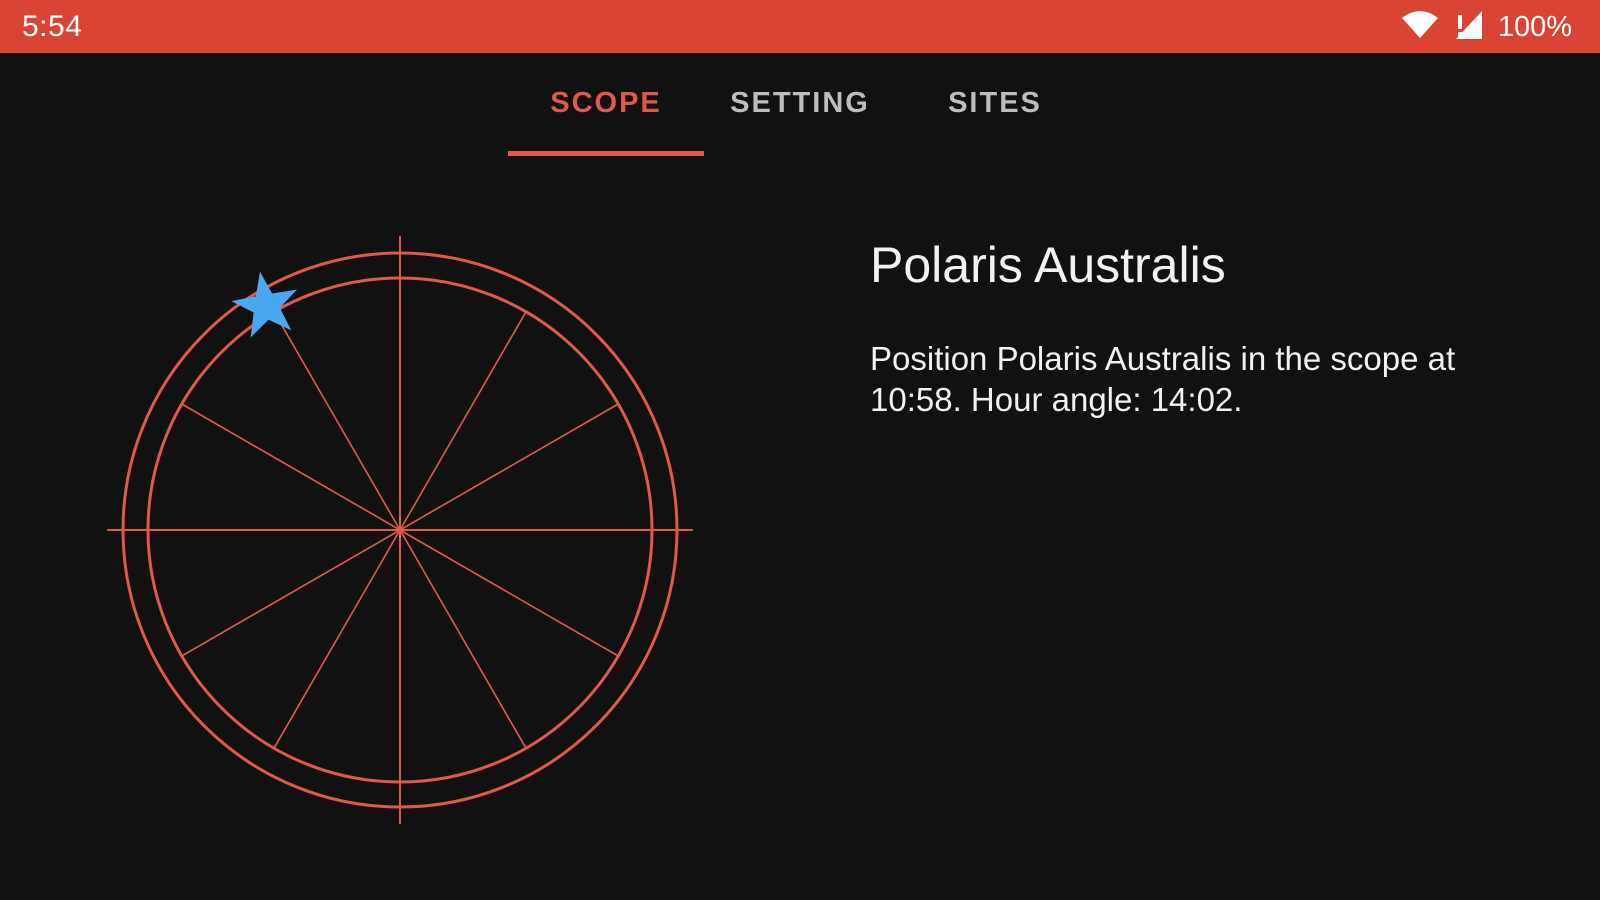 Image resolution: width=1600 pixels, height=900 pixels. I want to click on cellular-signal-icon, so click(1469, 27).